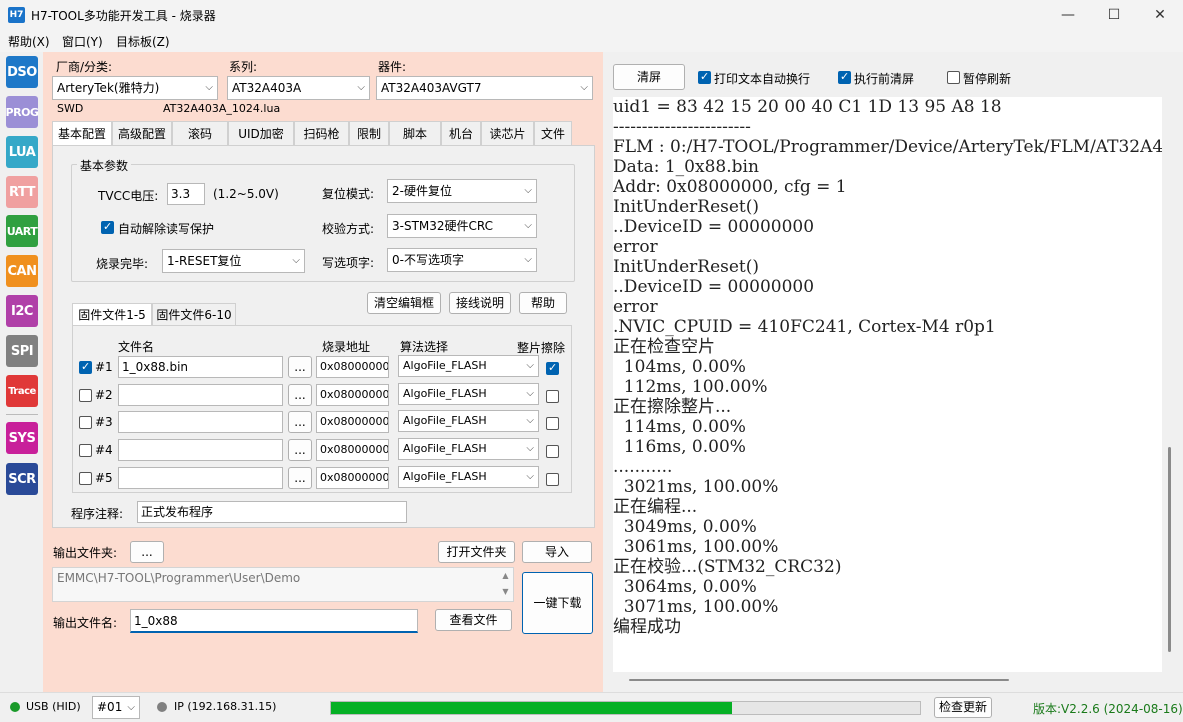 This screenshot has height=722, width=1183. What do you see at coordinates (283, 584) in the screenshot?
I see `output-folder-path: EMMC\H7-TOOL\Programmer\User\Demo` at bounding box center [283, 584].